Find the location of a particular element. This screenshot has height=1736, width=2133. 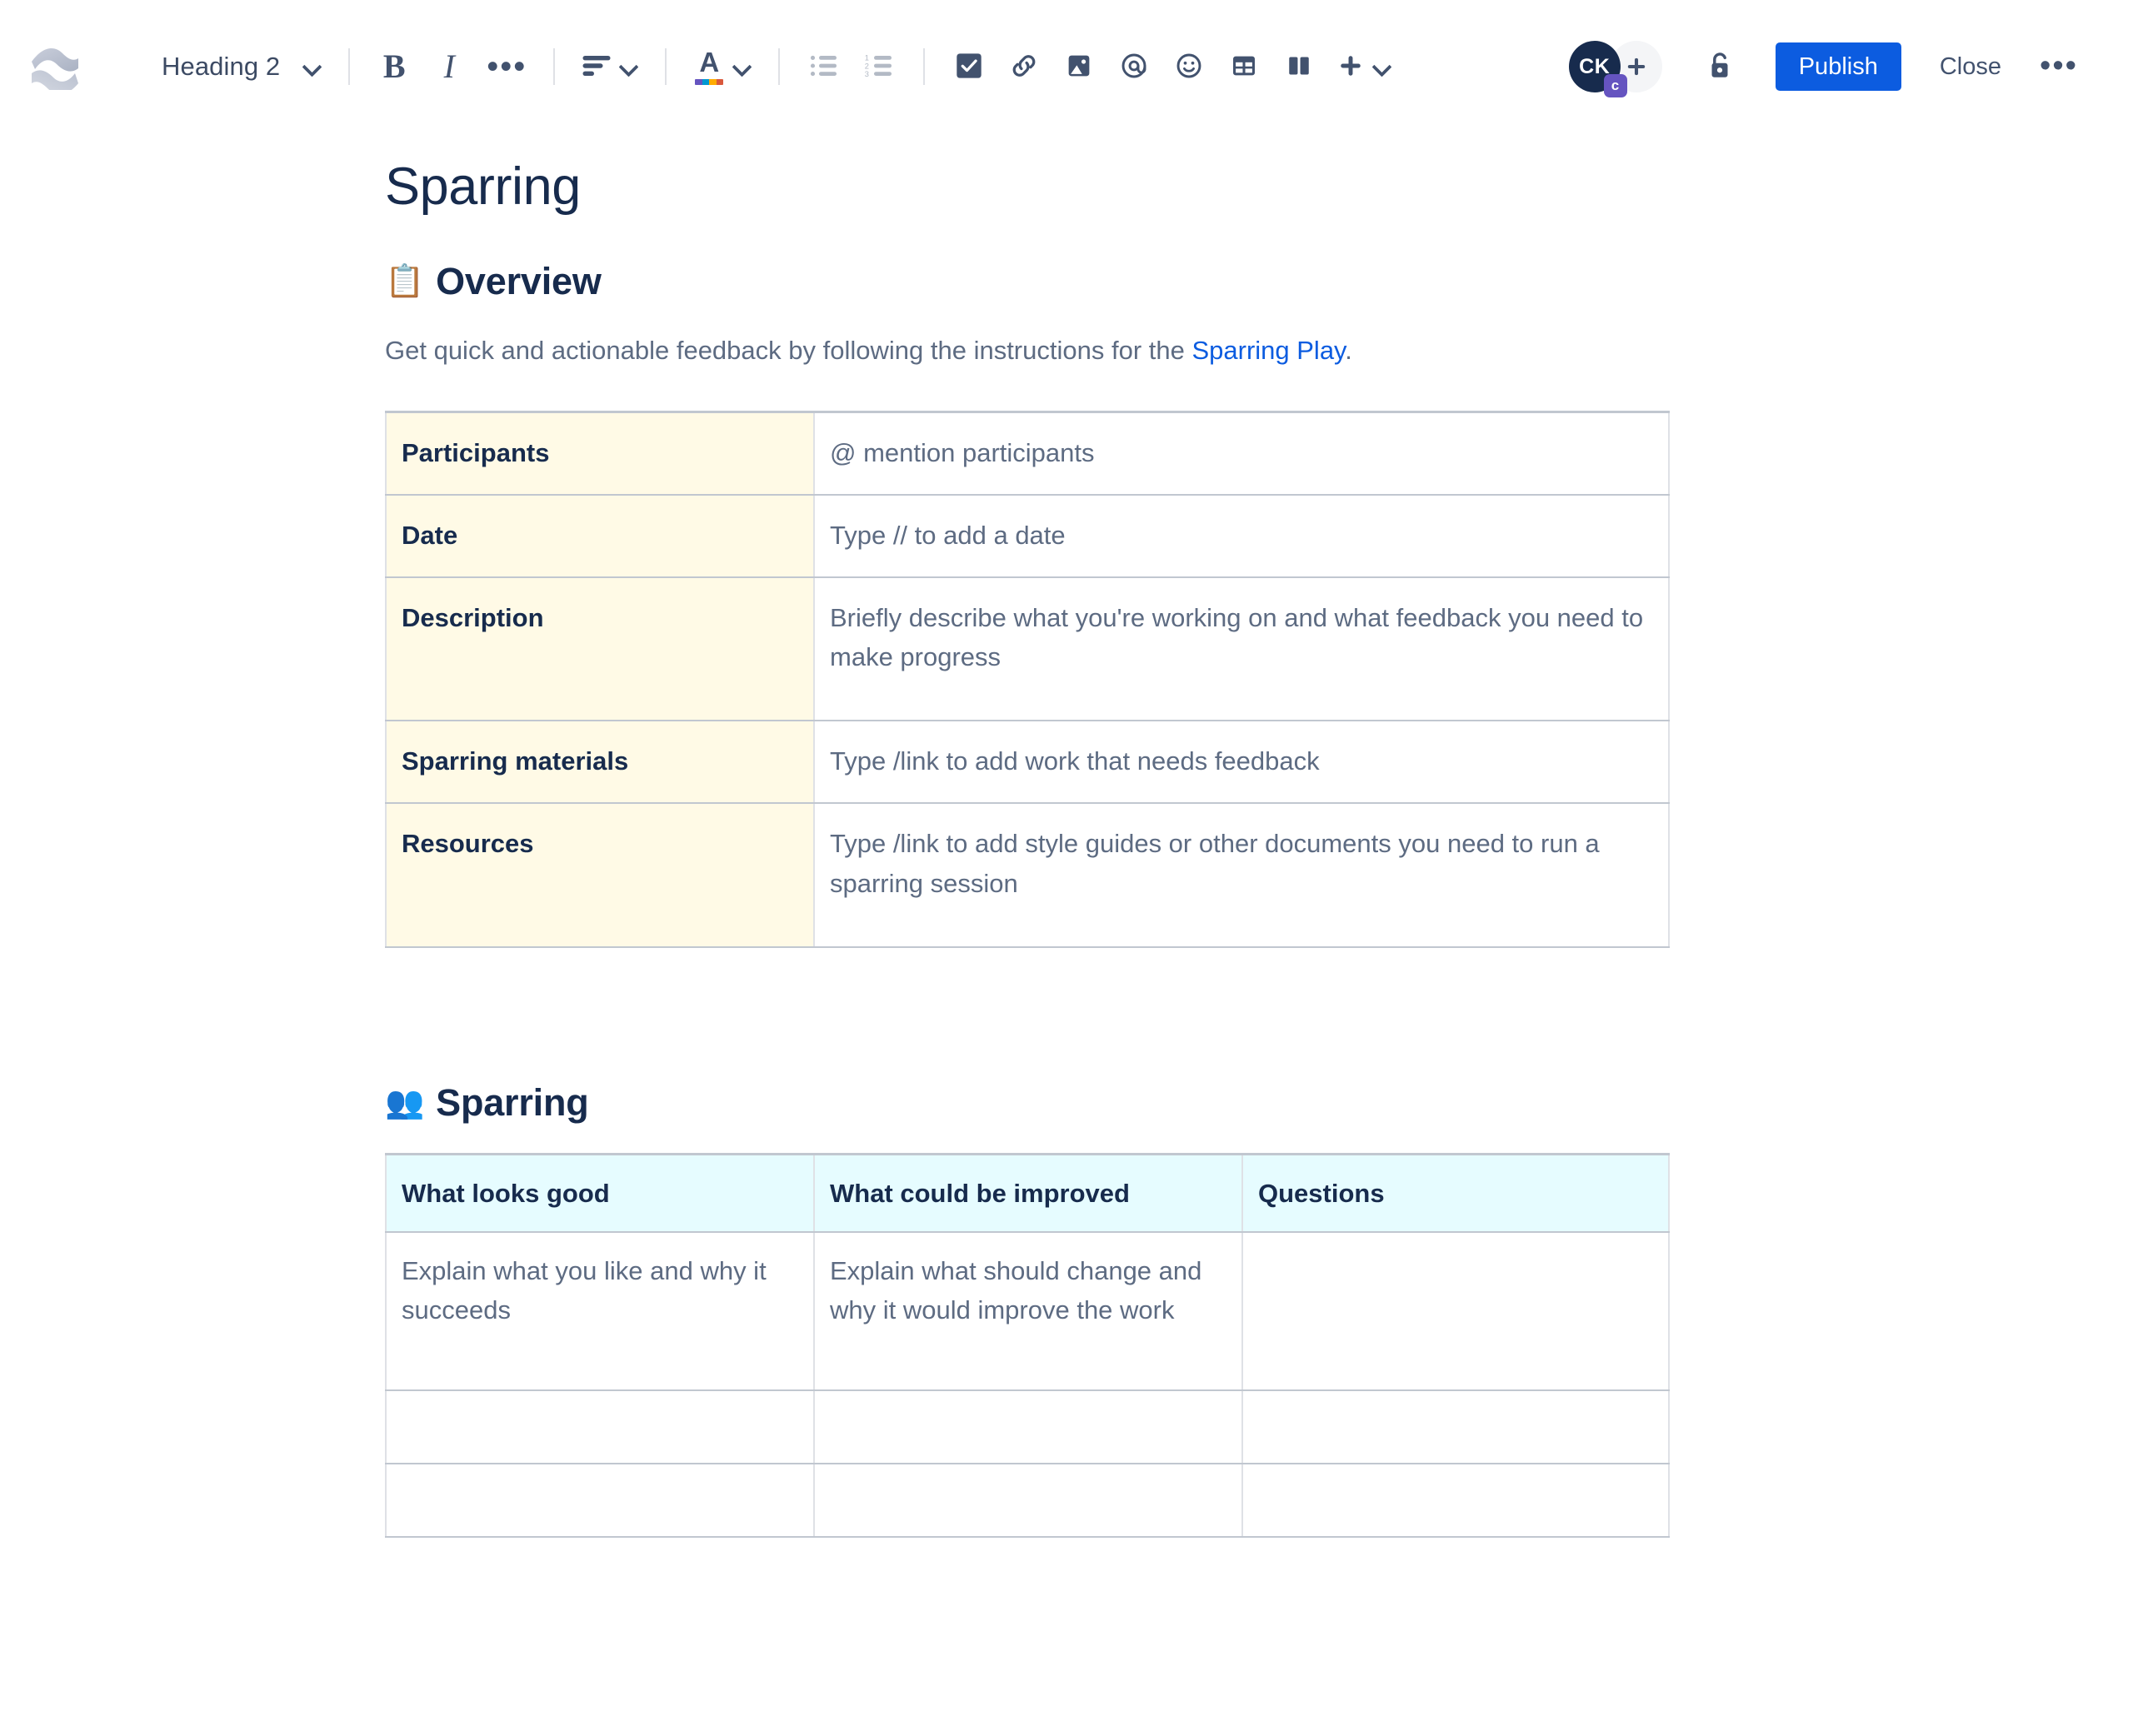

numbered-list-icon: 1 2 3 is located at coordinates (879, 67).